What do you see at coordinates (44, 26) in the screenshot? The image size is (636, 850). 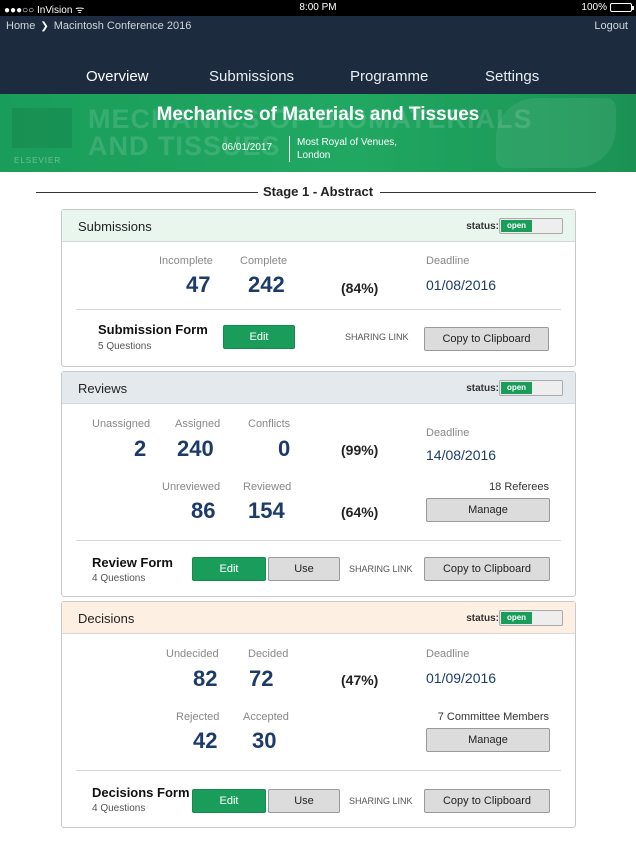 I see `chevron-right-icon: ❯` at bounding box center [44, 26].